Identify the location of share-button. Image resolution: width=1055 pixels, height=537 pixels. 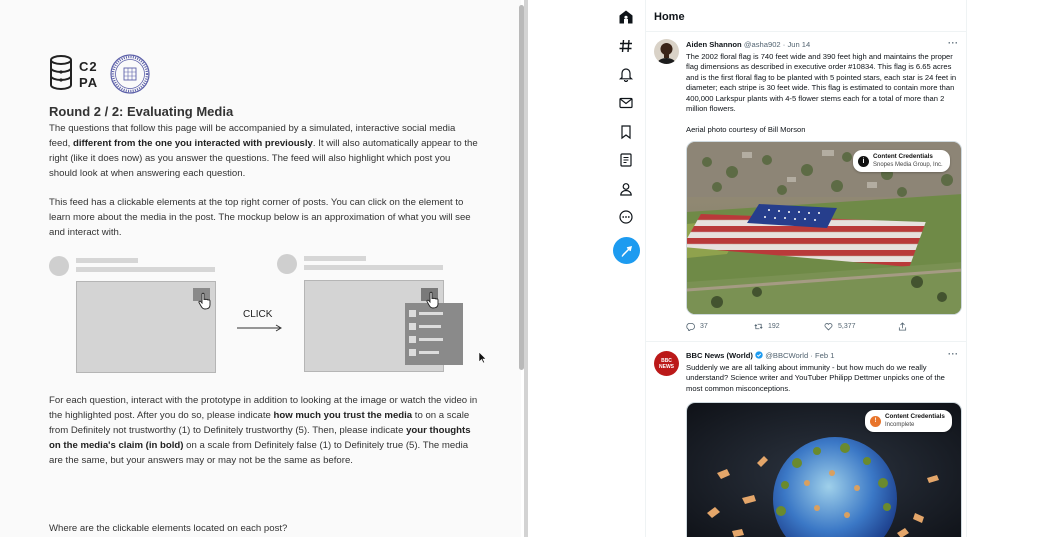
(902, 326).